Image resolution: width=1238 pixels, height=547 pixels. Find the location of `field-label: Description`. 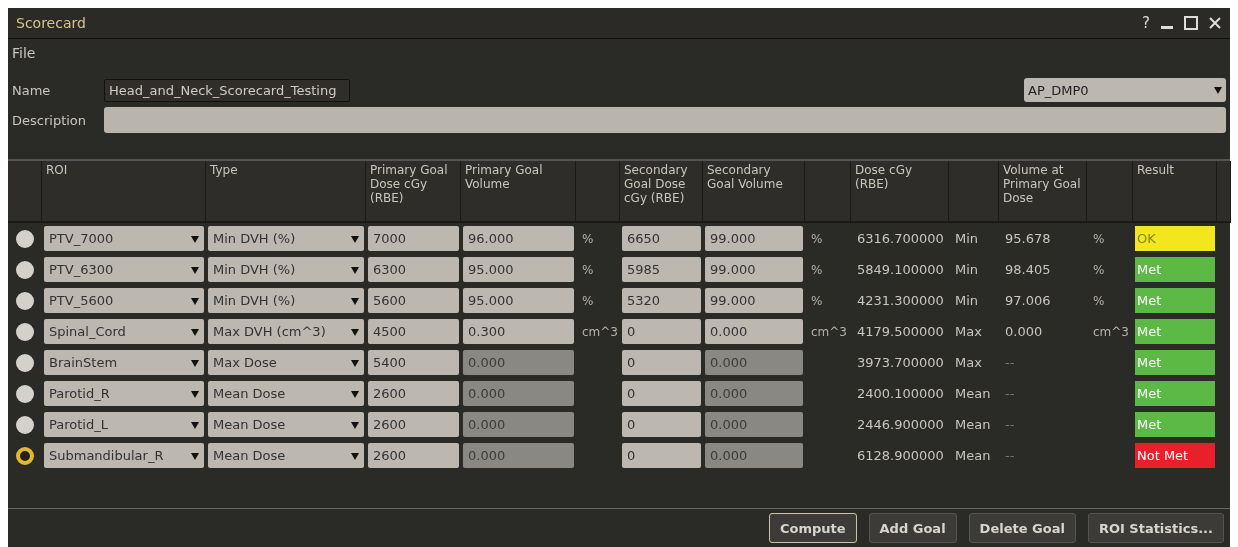

field-label: Description is located at coordinates (49, 120).